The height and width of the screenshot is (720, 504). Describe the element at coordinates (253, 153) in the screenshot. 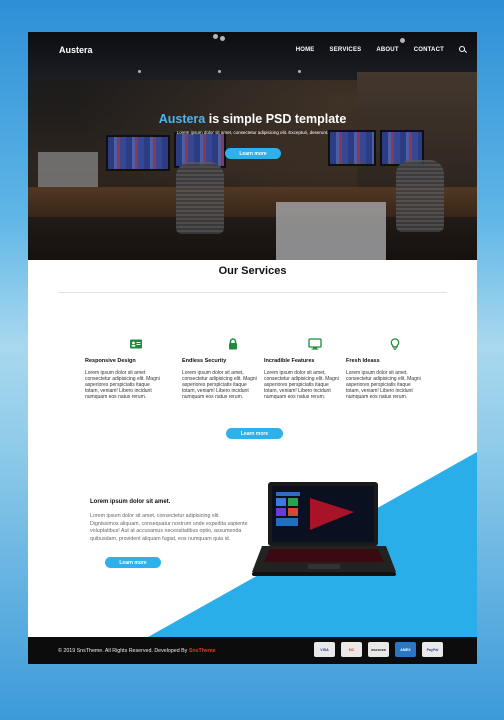

I see `hero-learn-more-button: Learn more` at that location.